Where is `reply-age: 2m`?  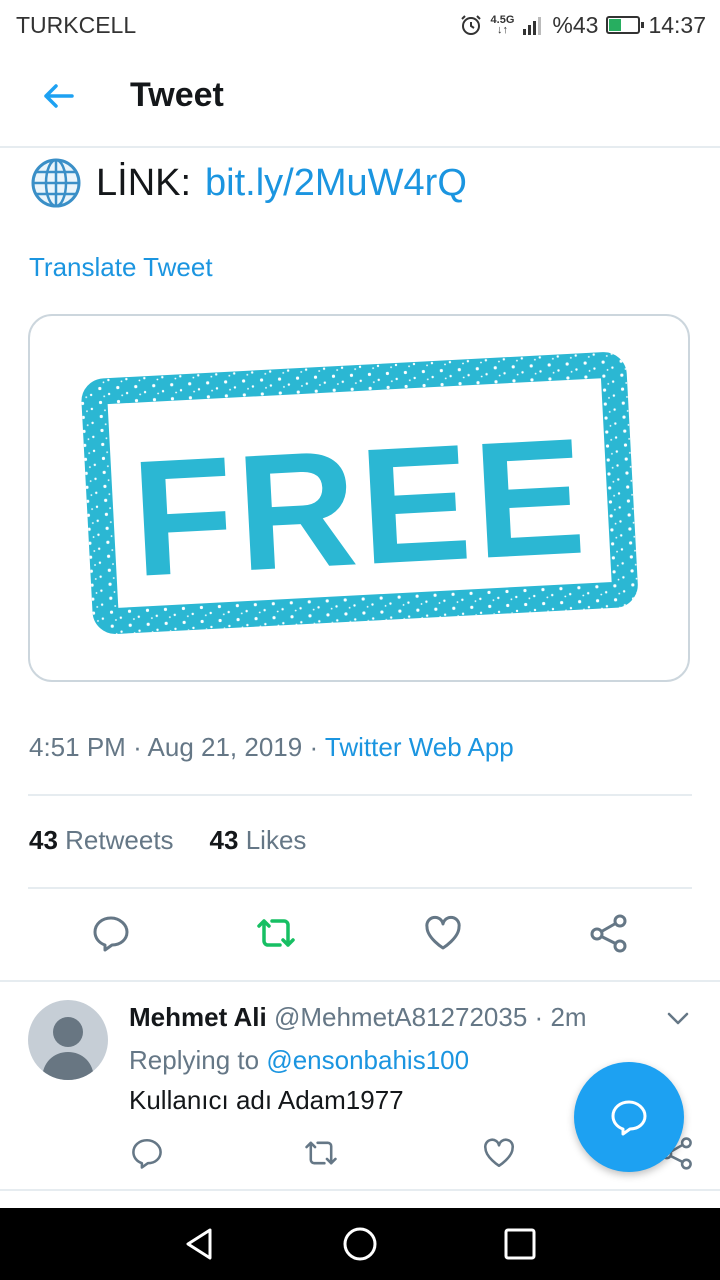 reply-age: 2m is located at coordinates (568, 1017).